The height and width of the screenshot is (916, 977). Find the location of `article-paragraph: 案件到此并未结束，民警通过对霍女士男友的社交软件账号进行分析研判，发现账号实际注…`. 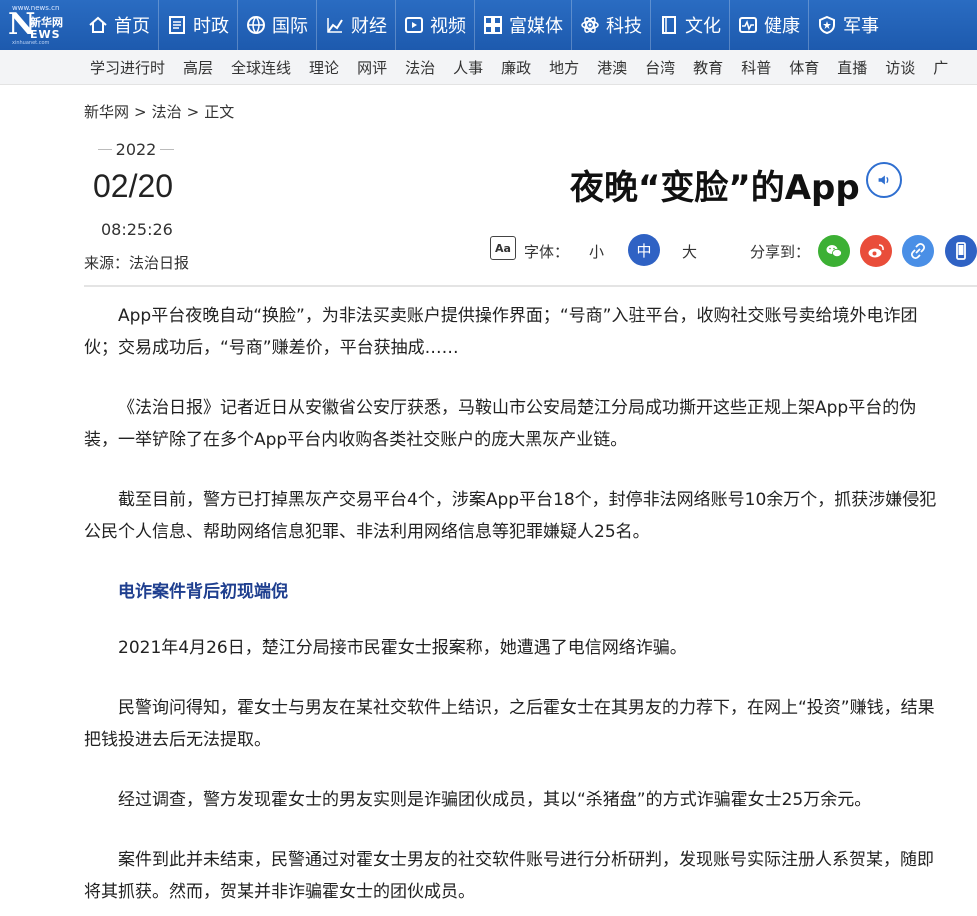

article-paragraph: 案件到此并未结束，民警通过对霍女士男友的社交软件账号进行分析研判，发现账号实际注… is located at coordinates (509, 876).